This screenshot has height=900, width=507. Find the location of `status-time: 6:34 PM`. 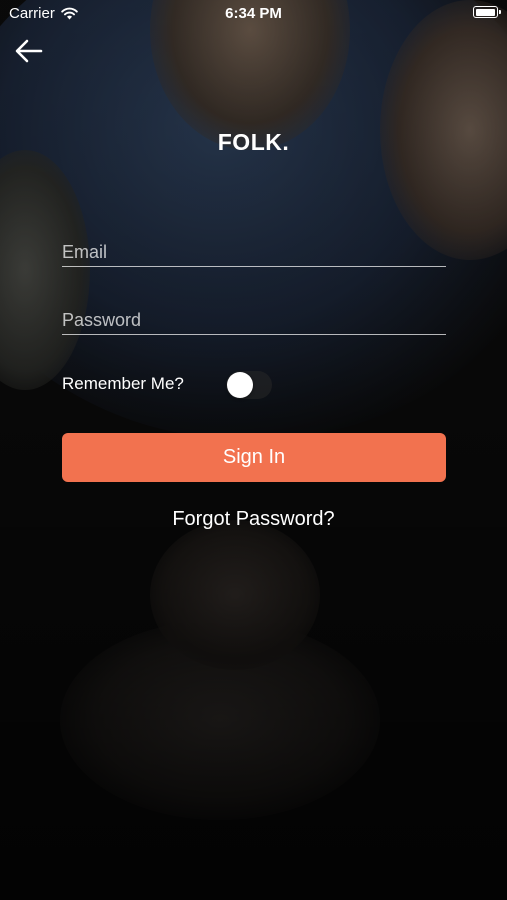

status-time: 6:34 PM is located at coordinates (253, 13).